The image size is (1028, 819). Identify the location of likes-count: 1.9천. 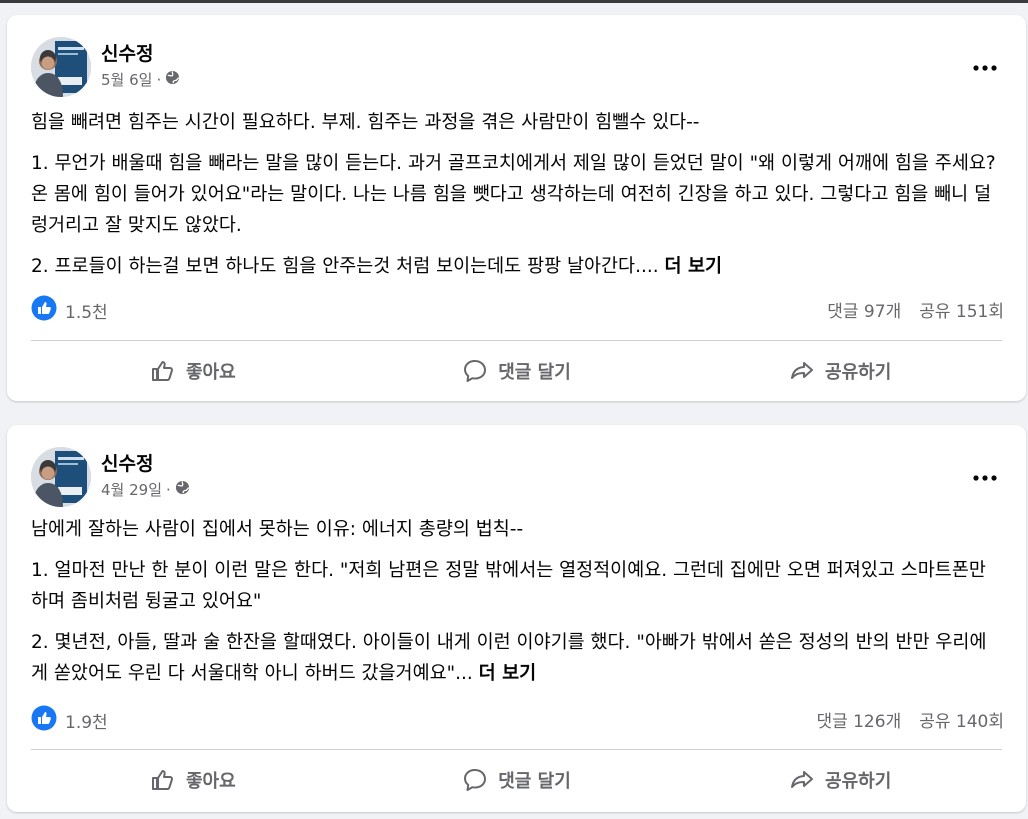
(86, 723).